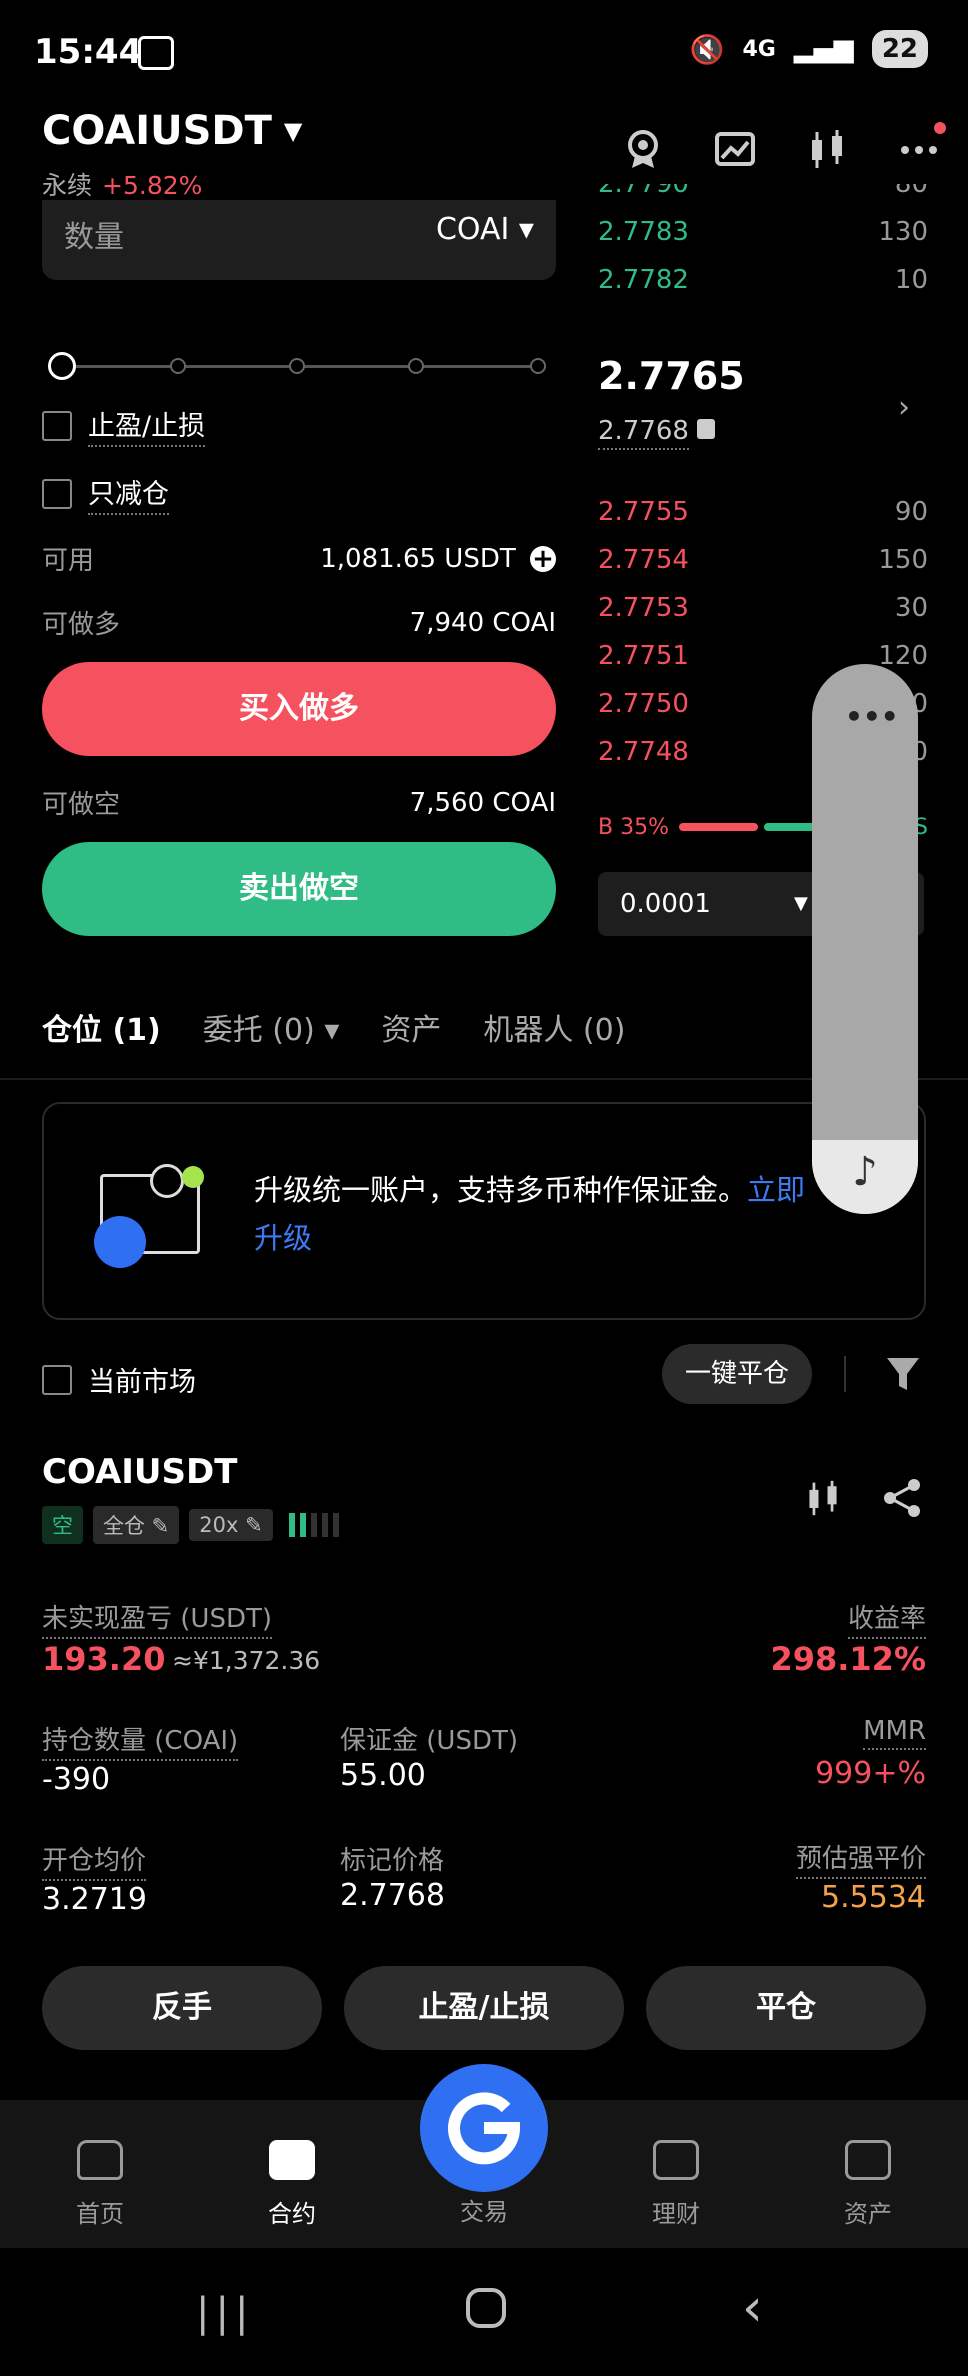  I want to click on upgrade-link-a: 立即, so click(776, 1190).